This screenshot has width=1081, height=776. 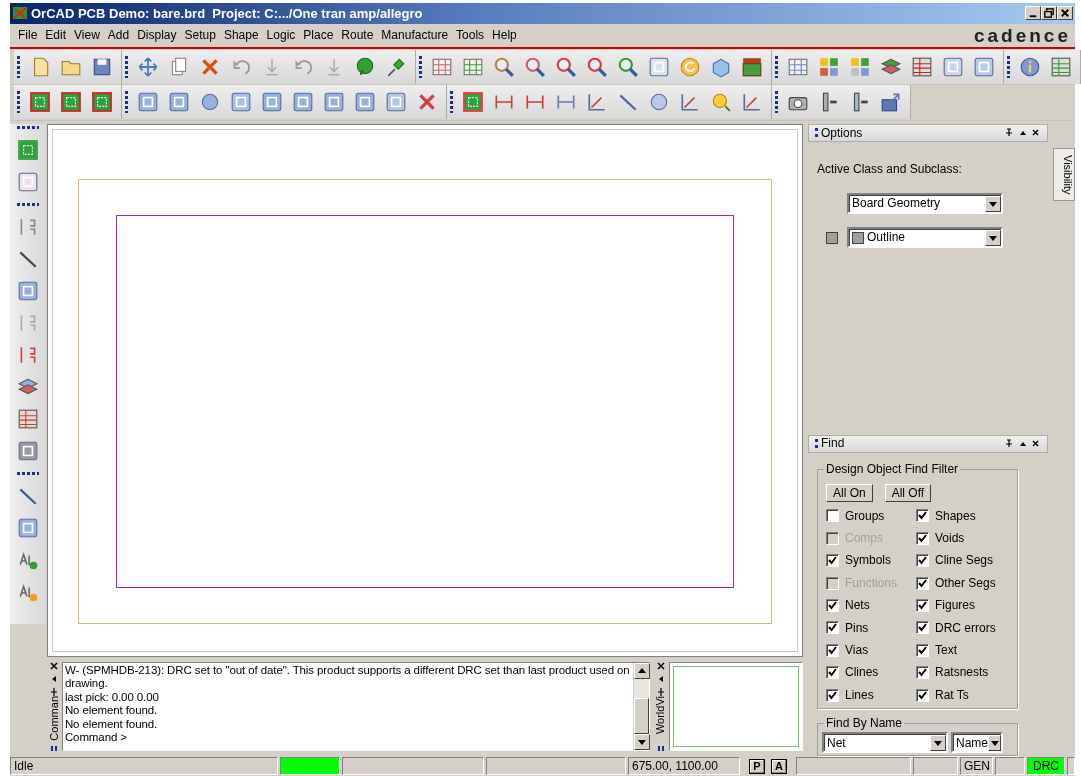 I want to click on menu-item: View, so click(x=87, y=35).